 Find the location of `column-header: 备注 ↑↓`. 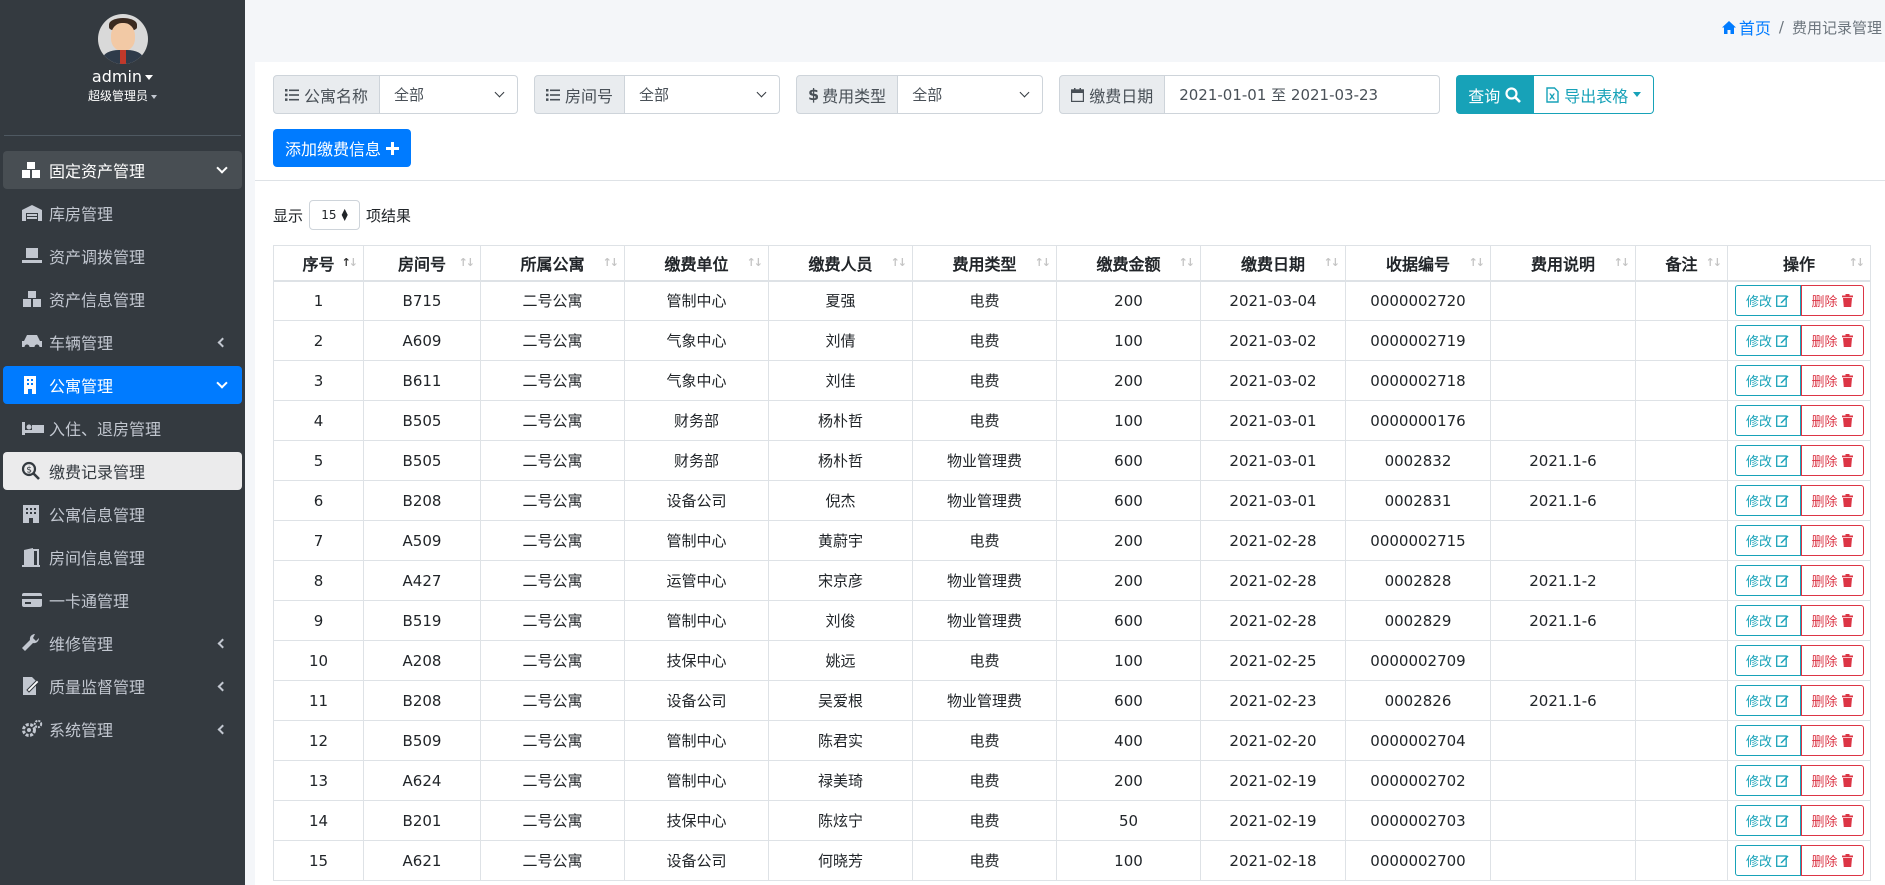

column-header: 备注 ↑↓ is located at coordinates (1681, 263).